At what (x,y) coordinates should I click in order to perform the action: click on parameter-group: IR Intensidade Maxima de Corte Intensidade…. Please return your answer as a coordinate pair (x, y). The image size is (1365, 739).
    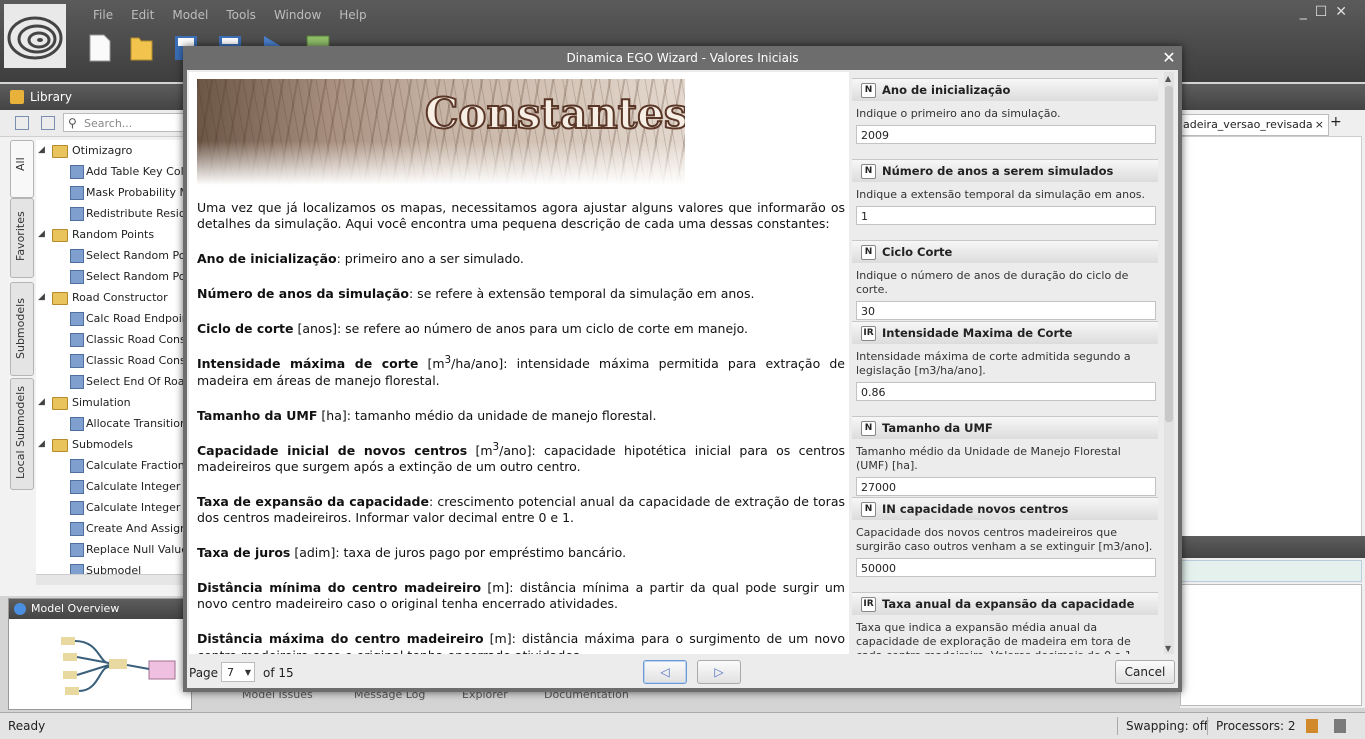
    Looking at the image, I should click on (1005, 361).